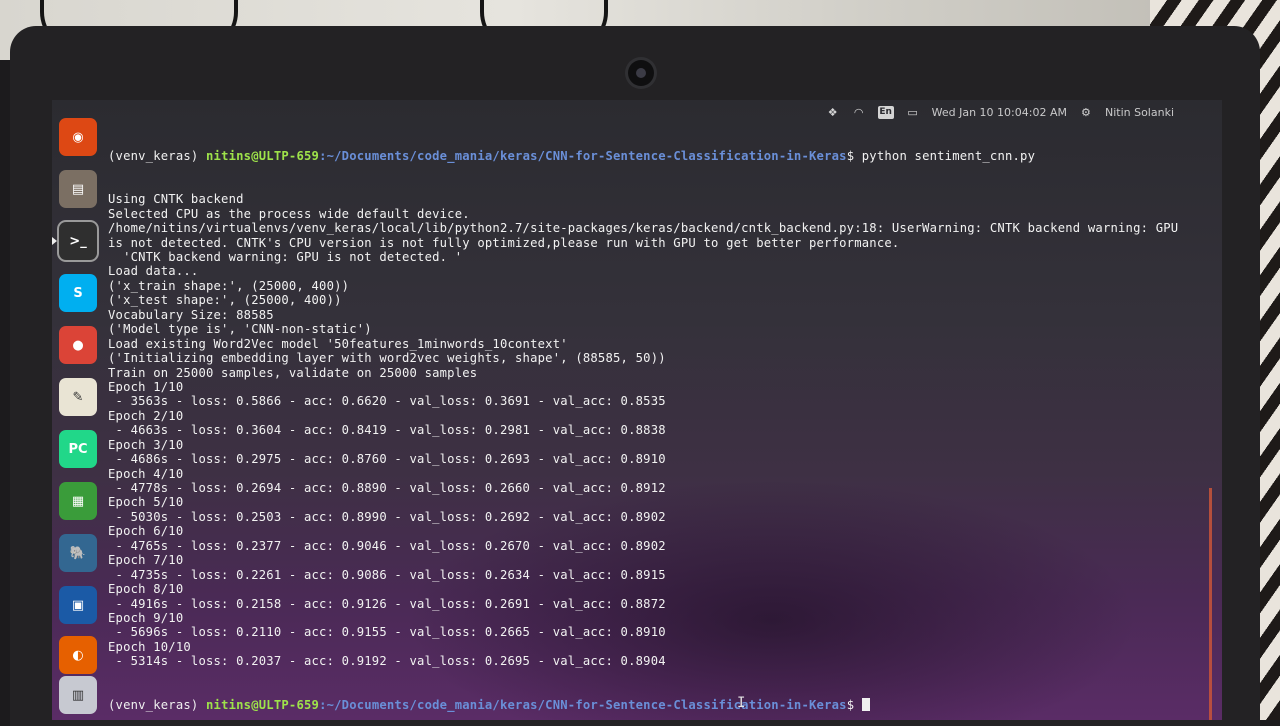 Image resolution: width=1280 pixels, height=726 pixels. Describe the element at coordinates (176, 199) in the screenshot. I see `terminal-output-line: Using CNTK backend` at that location.